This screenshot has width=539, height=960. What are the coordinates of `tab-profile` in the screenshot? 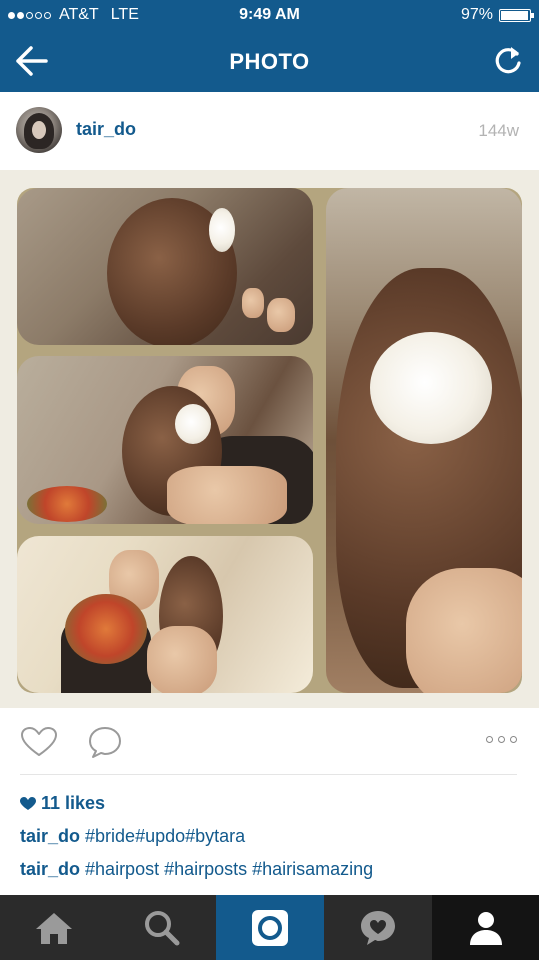 It's located at (485, 927).